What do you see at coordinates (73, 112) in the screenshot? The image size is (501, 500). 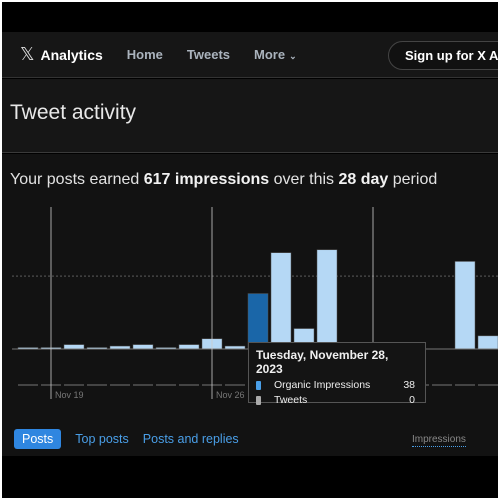 I see `page-title: Tweet activity` at bounding box center [73, 112].